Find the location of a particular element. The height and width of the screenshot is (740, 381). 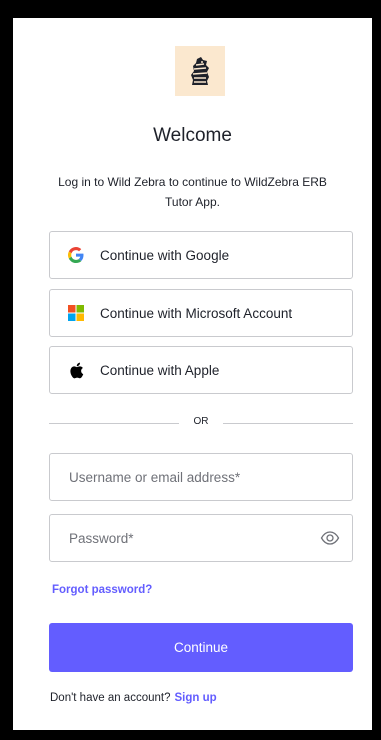

continue-button: Continue is located at coordinates (201, 647).